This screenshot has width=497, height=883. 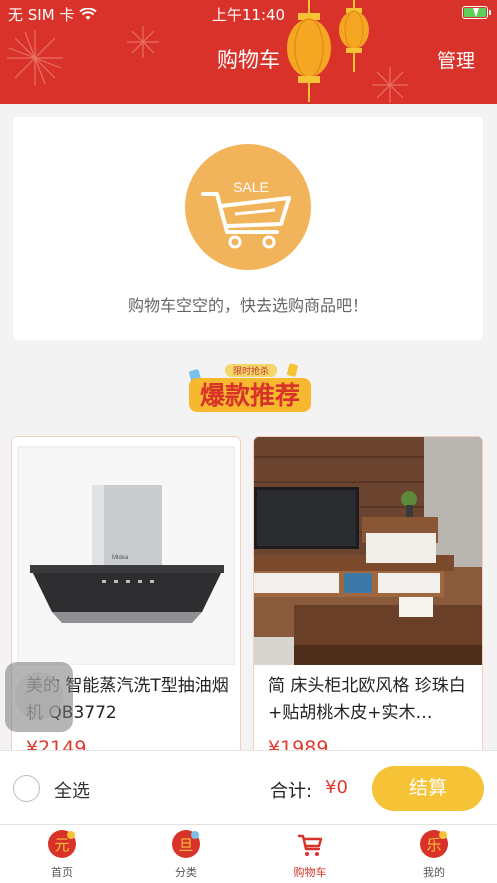 I want to click on battery-icon, so click(x=476, y=12).